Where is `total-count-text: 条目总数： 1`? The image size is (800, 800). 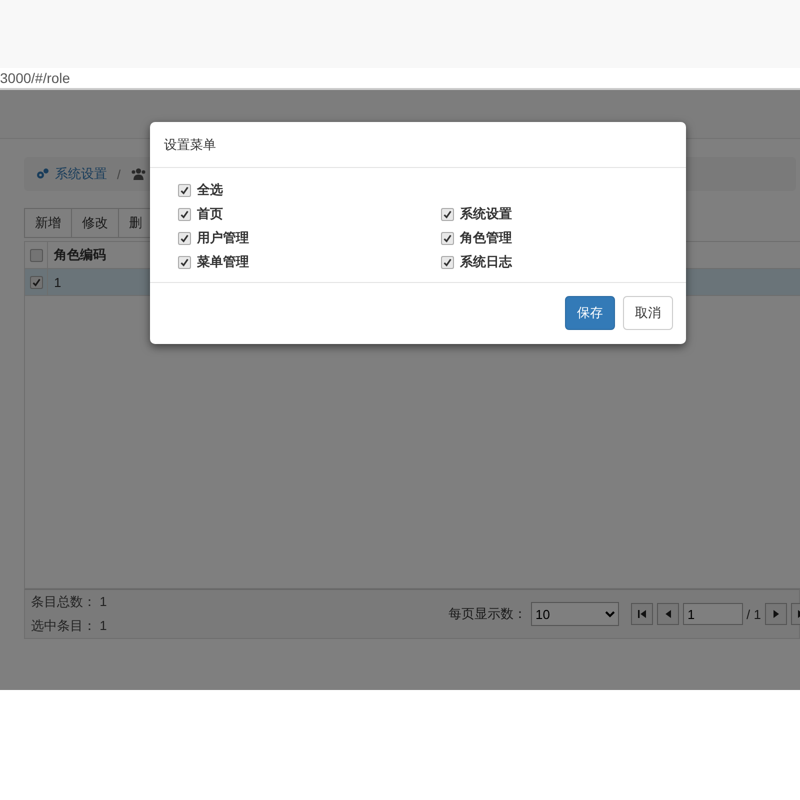
total-count-text: 条目总数： 1 is located at coordinates (69, 602).